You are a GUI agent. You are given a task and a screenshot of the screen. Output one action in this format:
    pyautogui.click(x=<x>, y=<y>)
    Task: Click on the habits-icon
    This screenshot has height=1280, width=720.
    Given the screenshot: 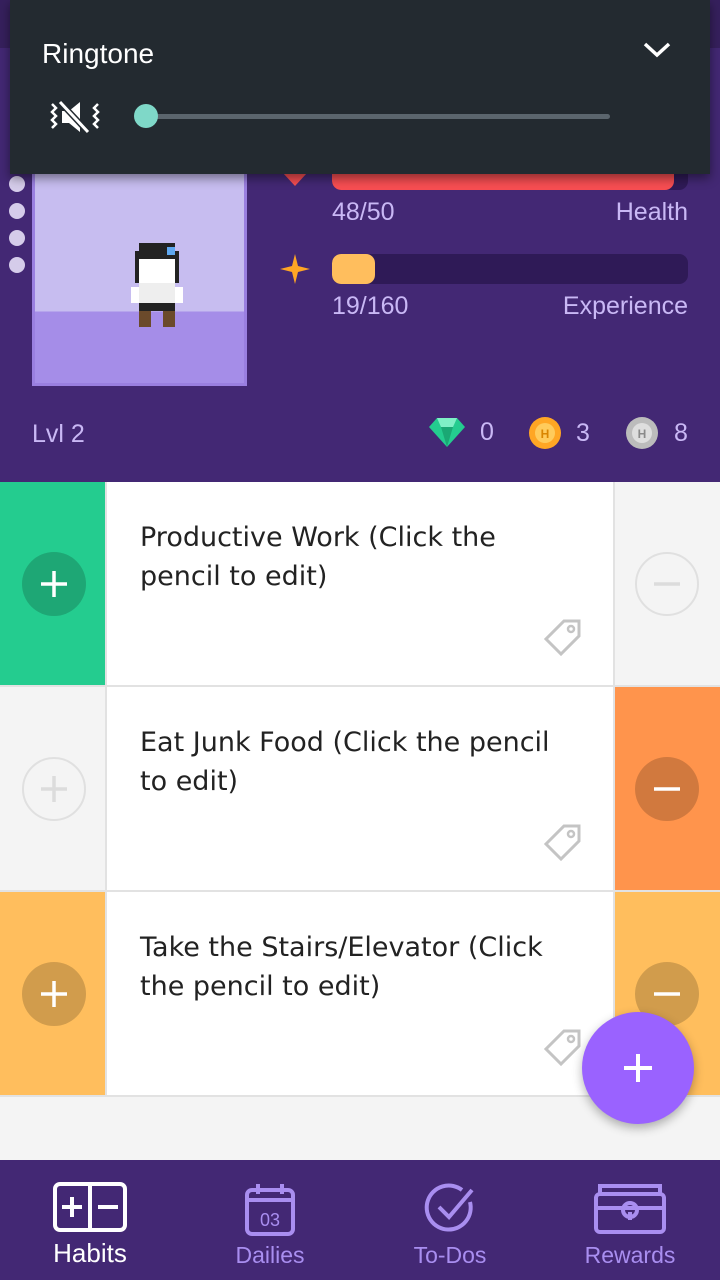 What is the action you would take?
    pyautogui.click(x=90, y=1207)
    